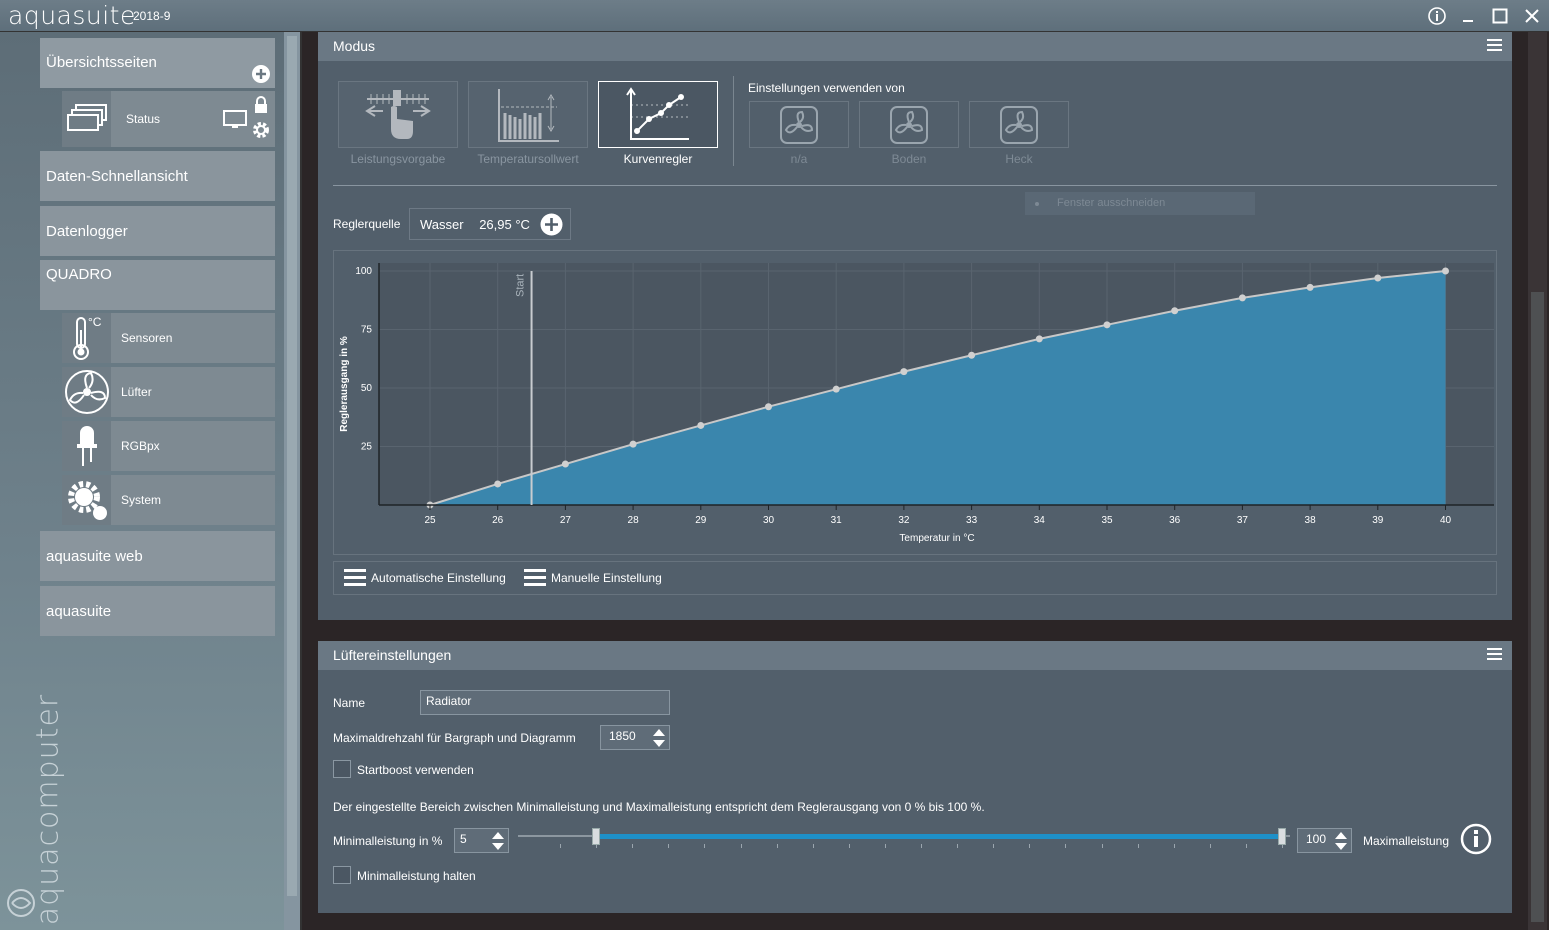 The height and width of the screenshot is (930, 1549). I want to click on nav-quick-view: Daten-Schnellansicht, so click(157, 176).